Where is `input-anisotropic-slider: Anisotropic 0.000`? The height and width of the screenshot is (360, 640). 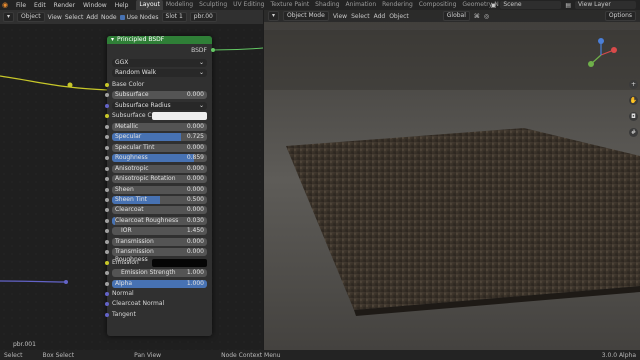 input-anisotropic-slider: Anisotropic 0.000 is located at coordinates (156, 168).